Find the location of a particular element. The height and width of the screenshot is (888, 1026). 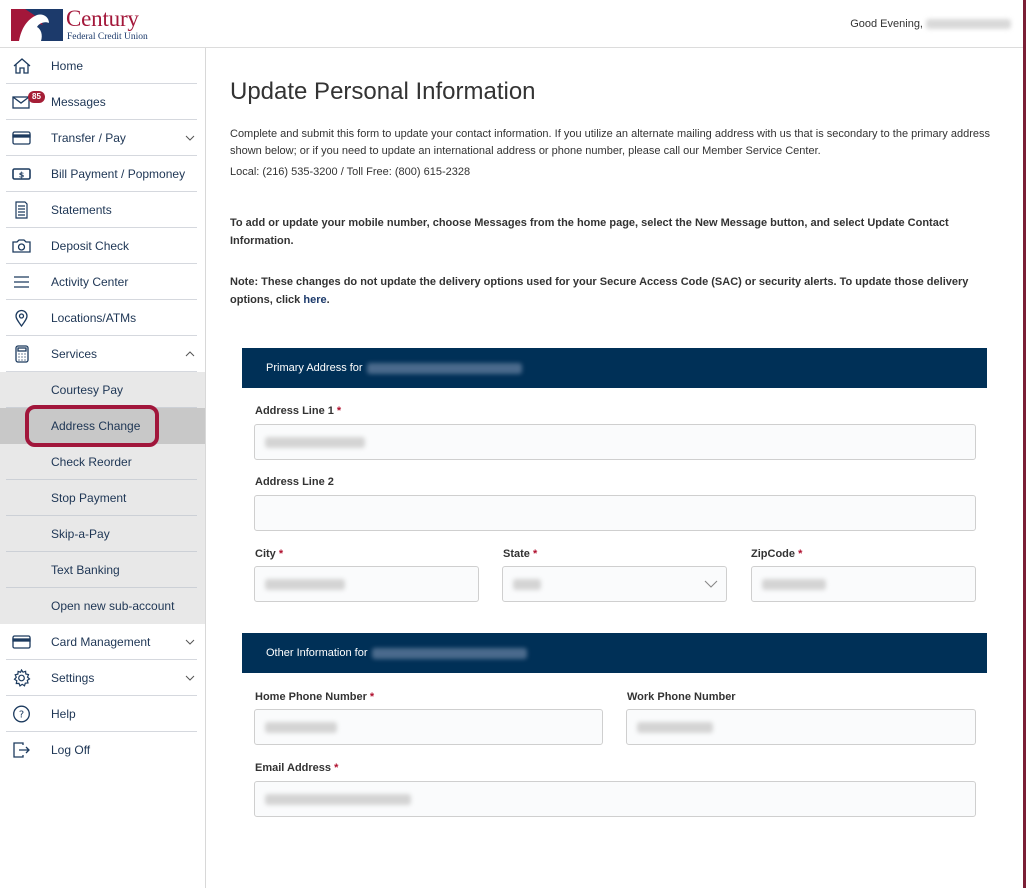

sidebar-item-deposit-check: Deposit Check is located at coordinates (102, 246).